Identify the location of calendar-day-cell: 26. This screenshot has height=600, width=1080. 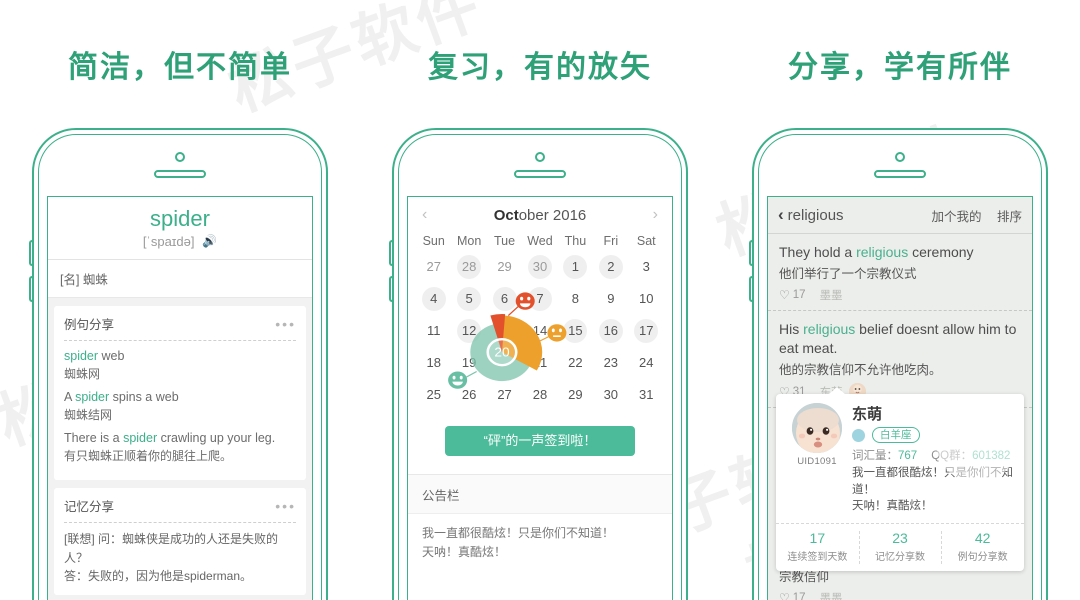
(468, 395).